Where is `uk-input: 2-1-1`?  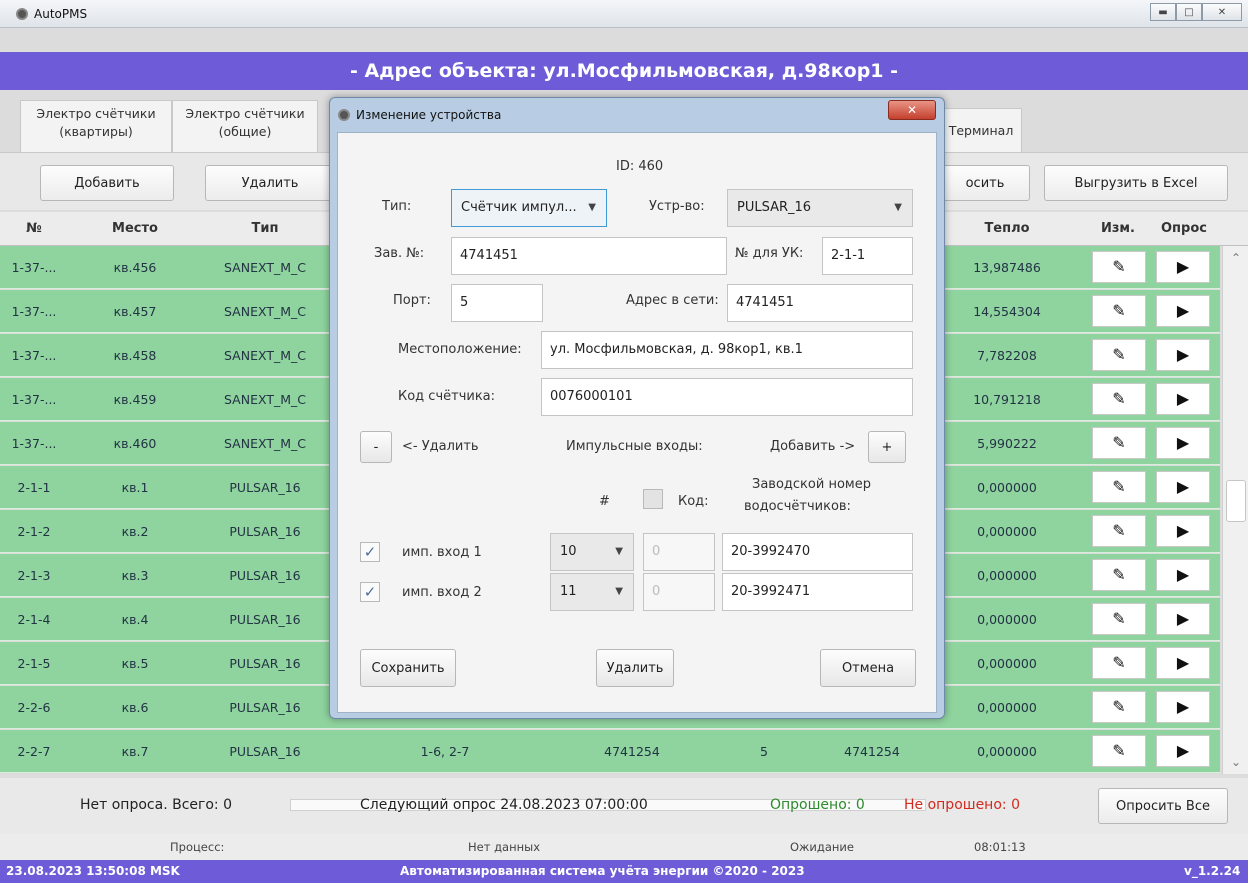
uk-input: 2-1-1 is located at coordinates (867, 256).